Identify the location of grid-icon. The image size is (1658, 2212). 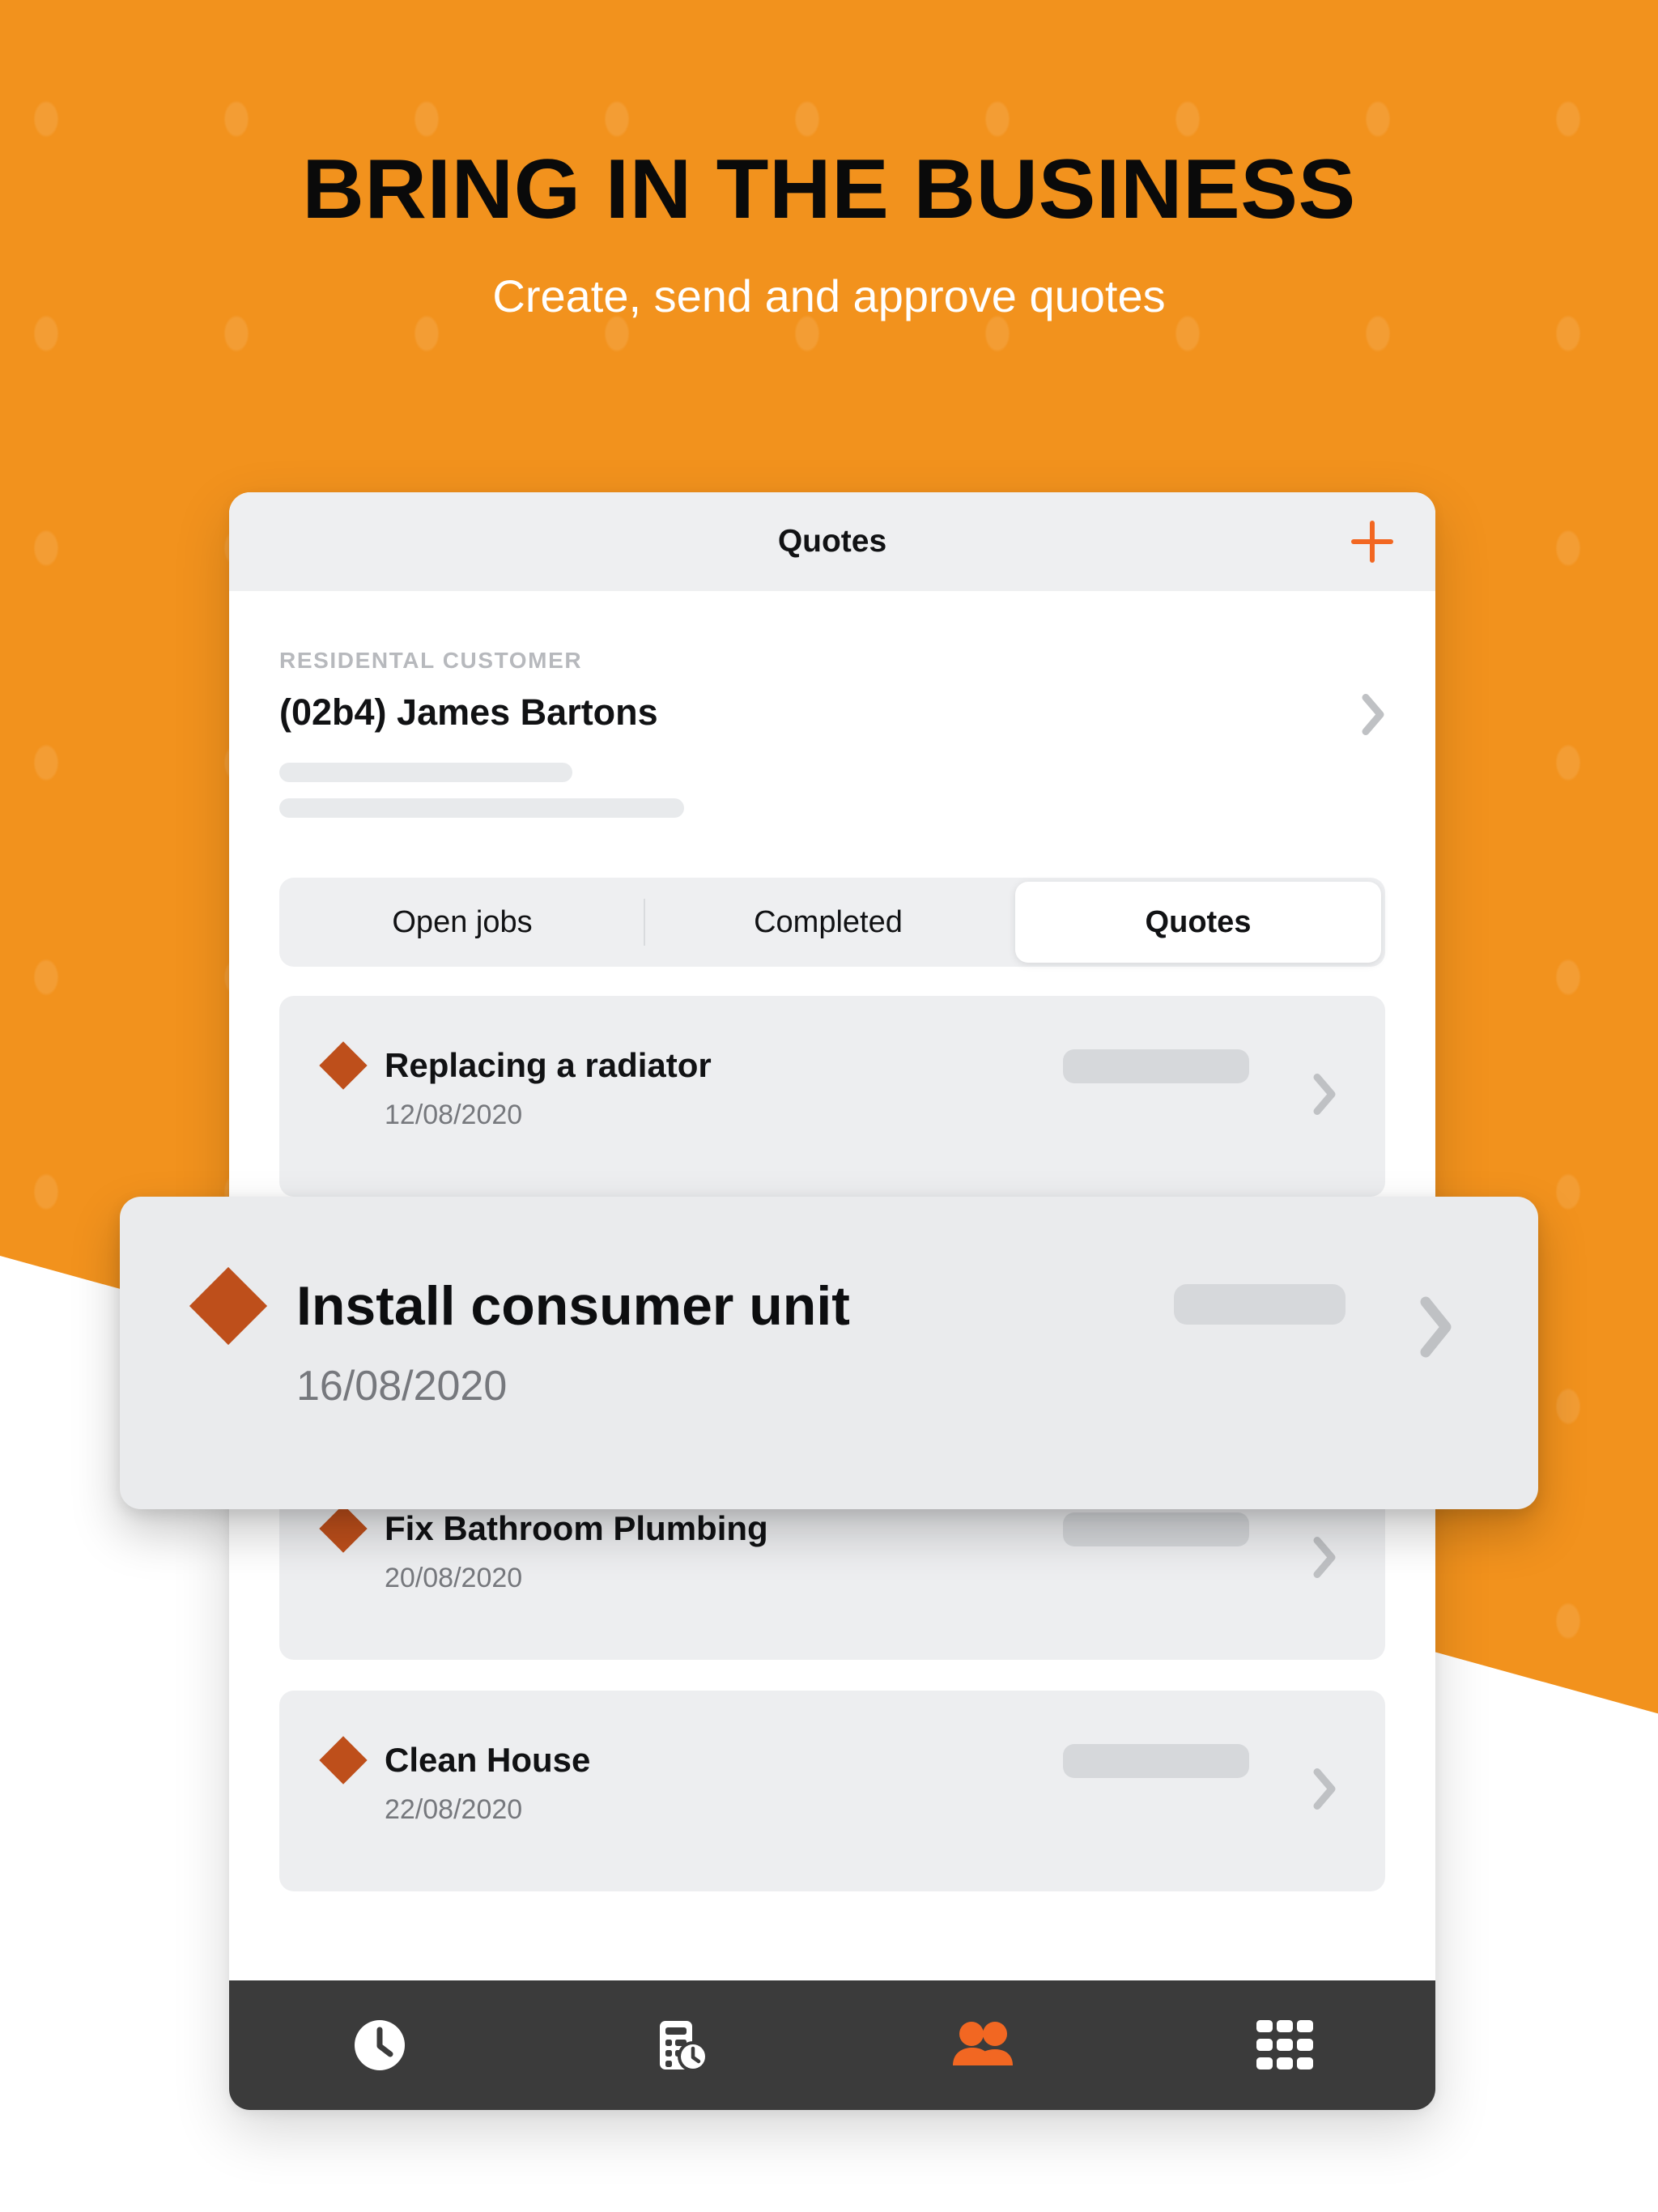
(1285, 2045).